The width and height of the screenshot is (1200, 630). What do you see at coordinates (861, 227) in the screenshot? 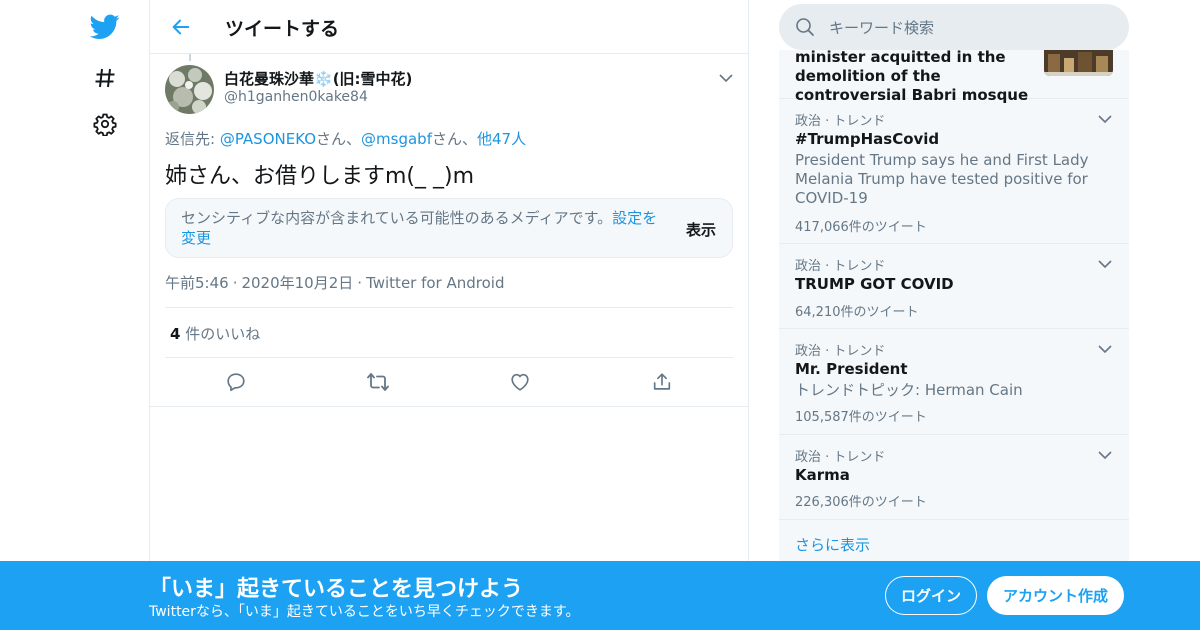
I see `trend-tweet-count: 417,066件のツイート` at bounding box center [861, 227].